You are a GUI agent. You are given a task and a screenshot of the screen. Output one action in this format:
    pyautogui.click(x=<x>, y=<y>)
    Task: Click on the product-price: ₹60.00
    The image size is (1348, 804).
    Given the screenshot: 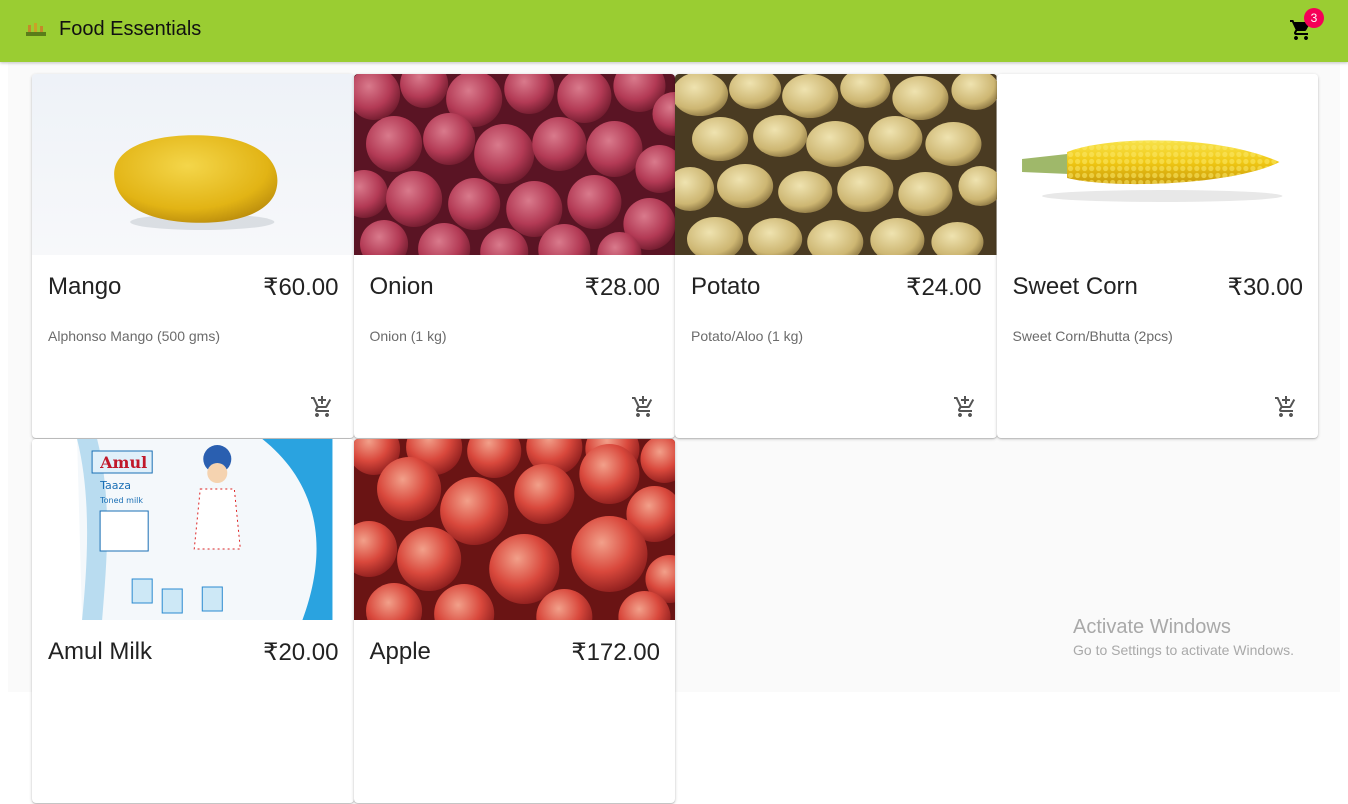 What is the action you would take?
    pyautogui.click(x=301, y=287)
    